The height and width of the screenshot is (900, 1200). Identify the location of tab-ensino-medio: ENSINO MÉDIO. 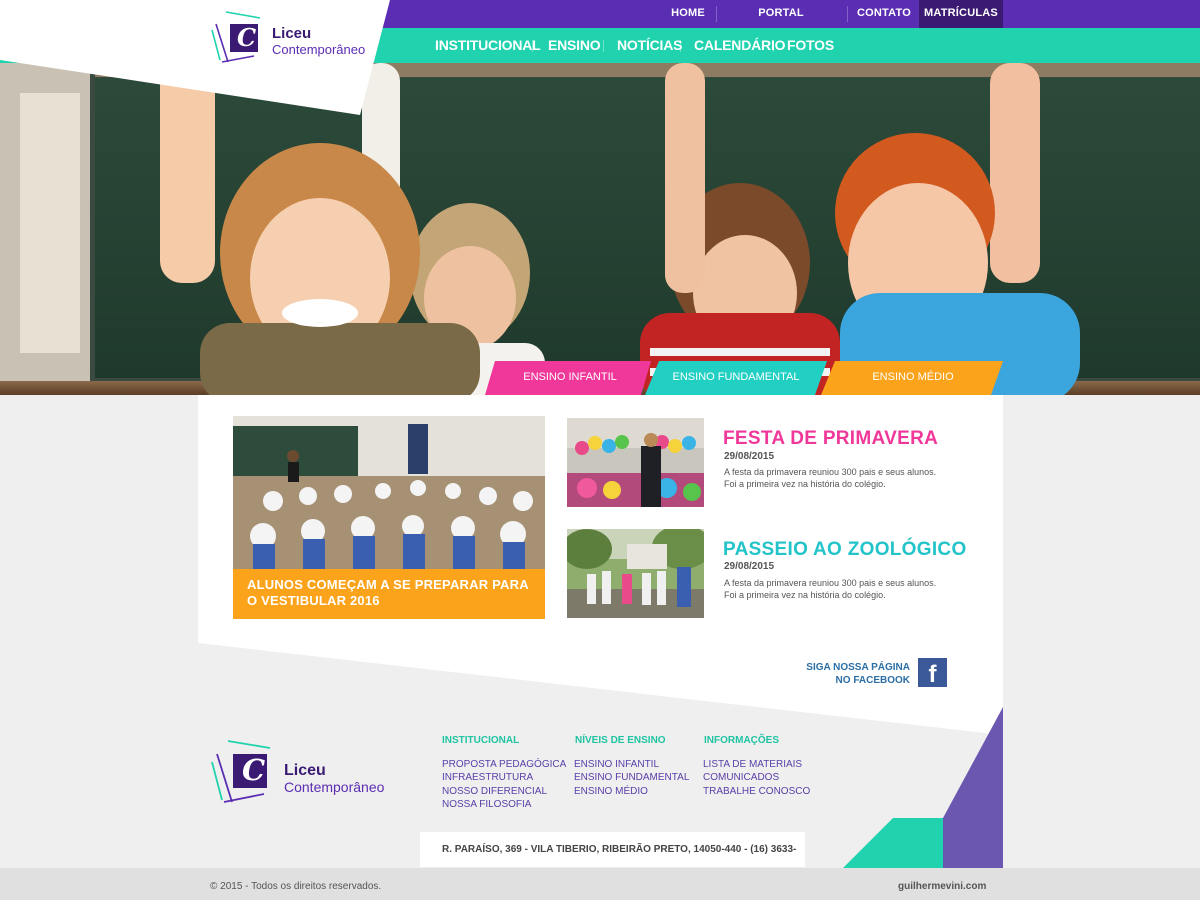
(913, 377).